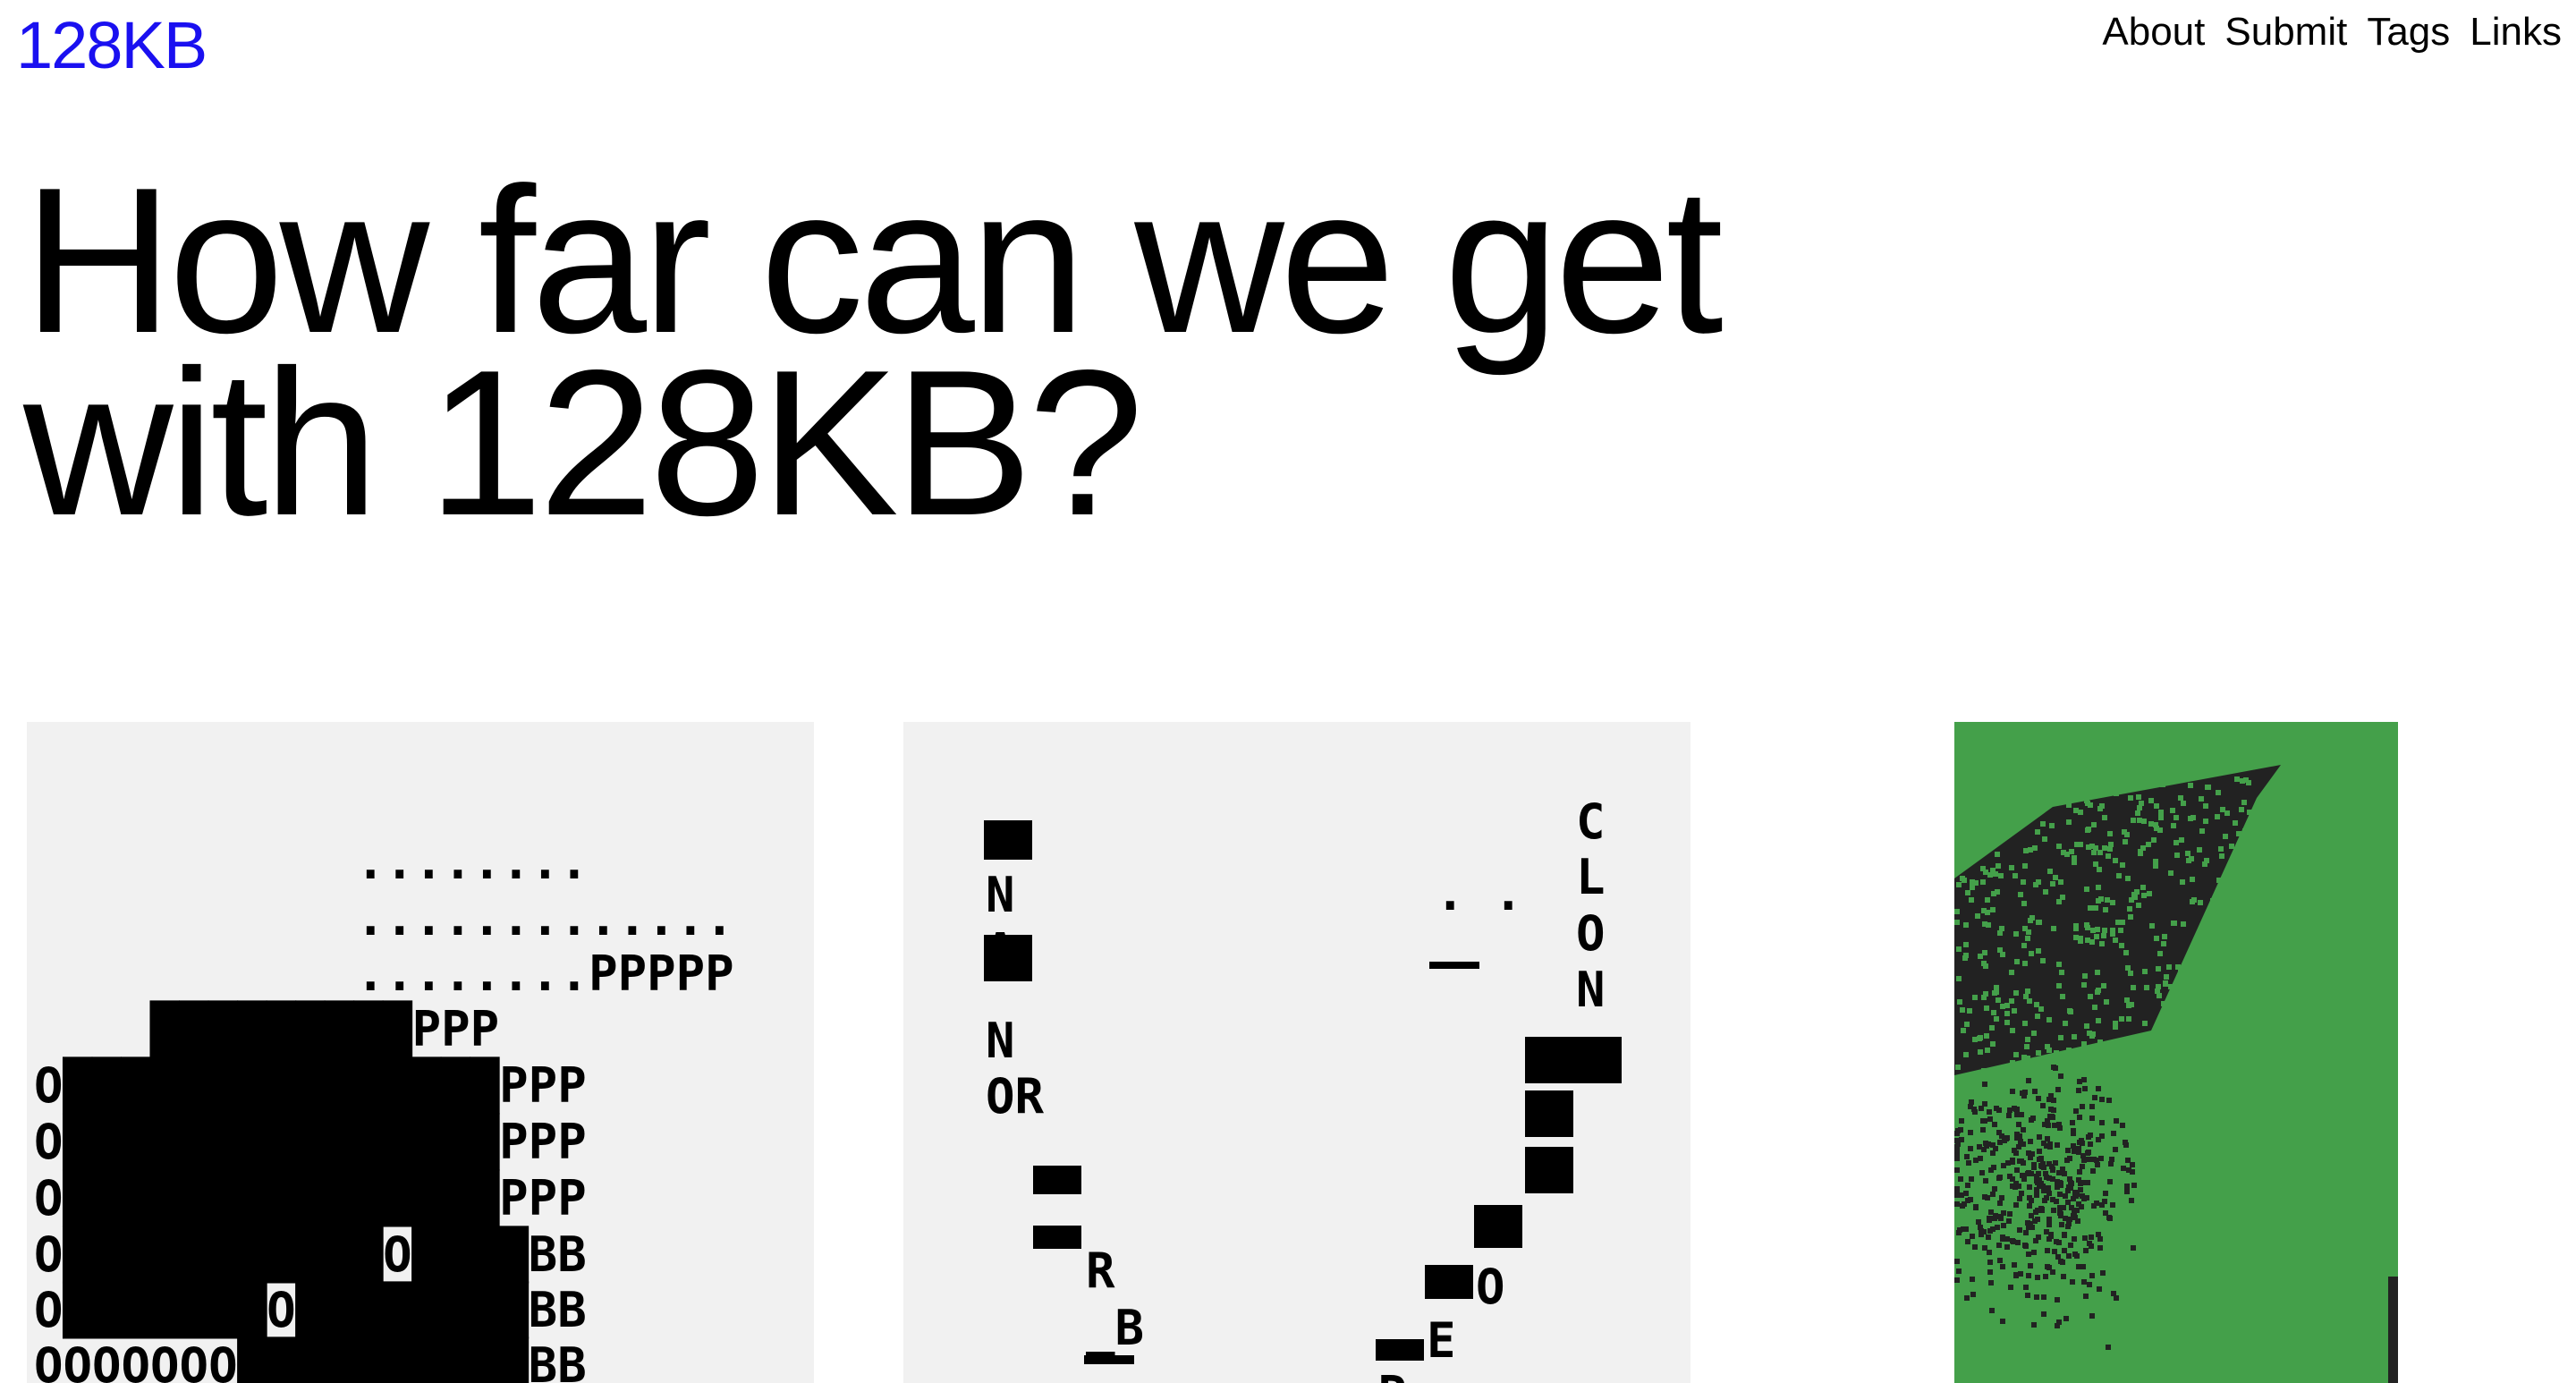 This screenshot has height=1383, width=2576. Describe the element at coordinates (112, 46) in the screenshot. I see `site-logo: 128KB` at that location.